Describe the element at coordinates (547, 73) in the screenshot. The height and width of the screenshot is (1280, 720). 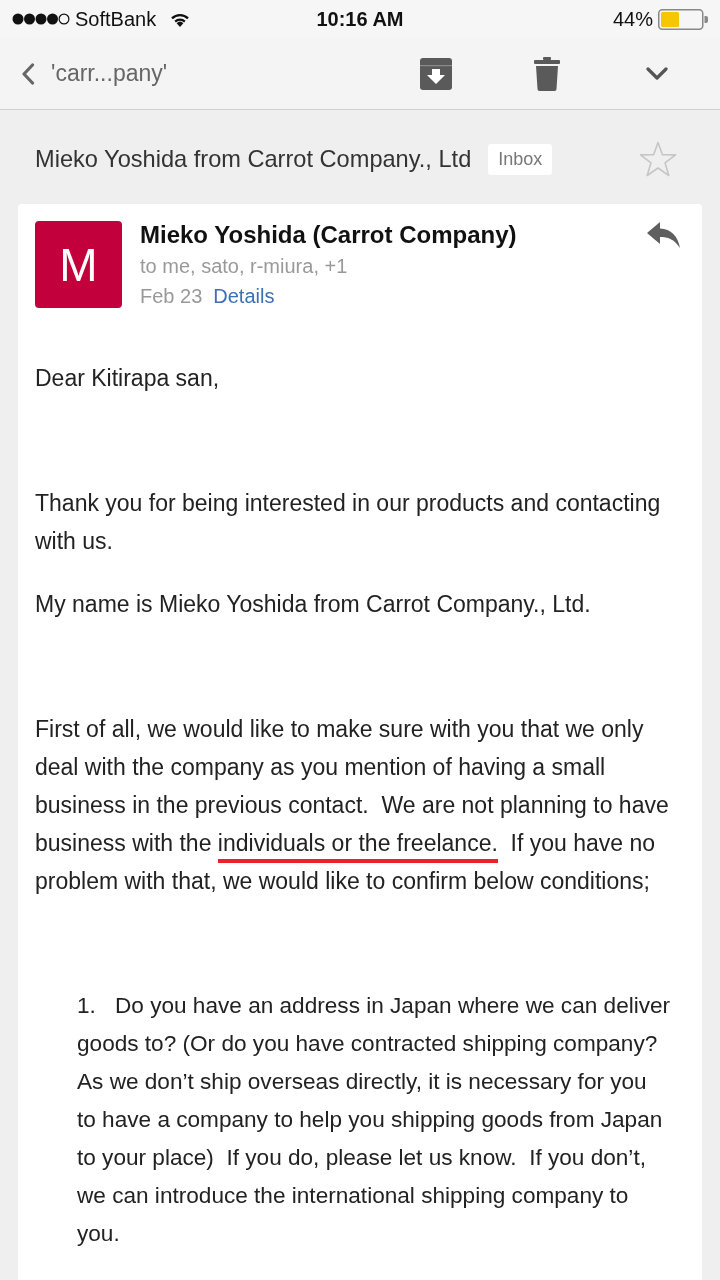
I see `trash-icon` at that location.